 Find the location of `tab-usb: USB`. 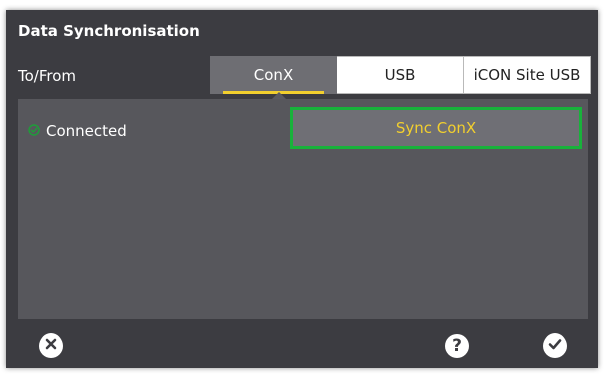

tab-usb: USB is located at coordinates (400, 75).